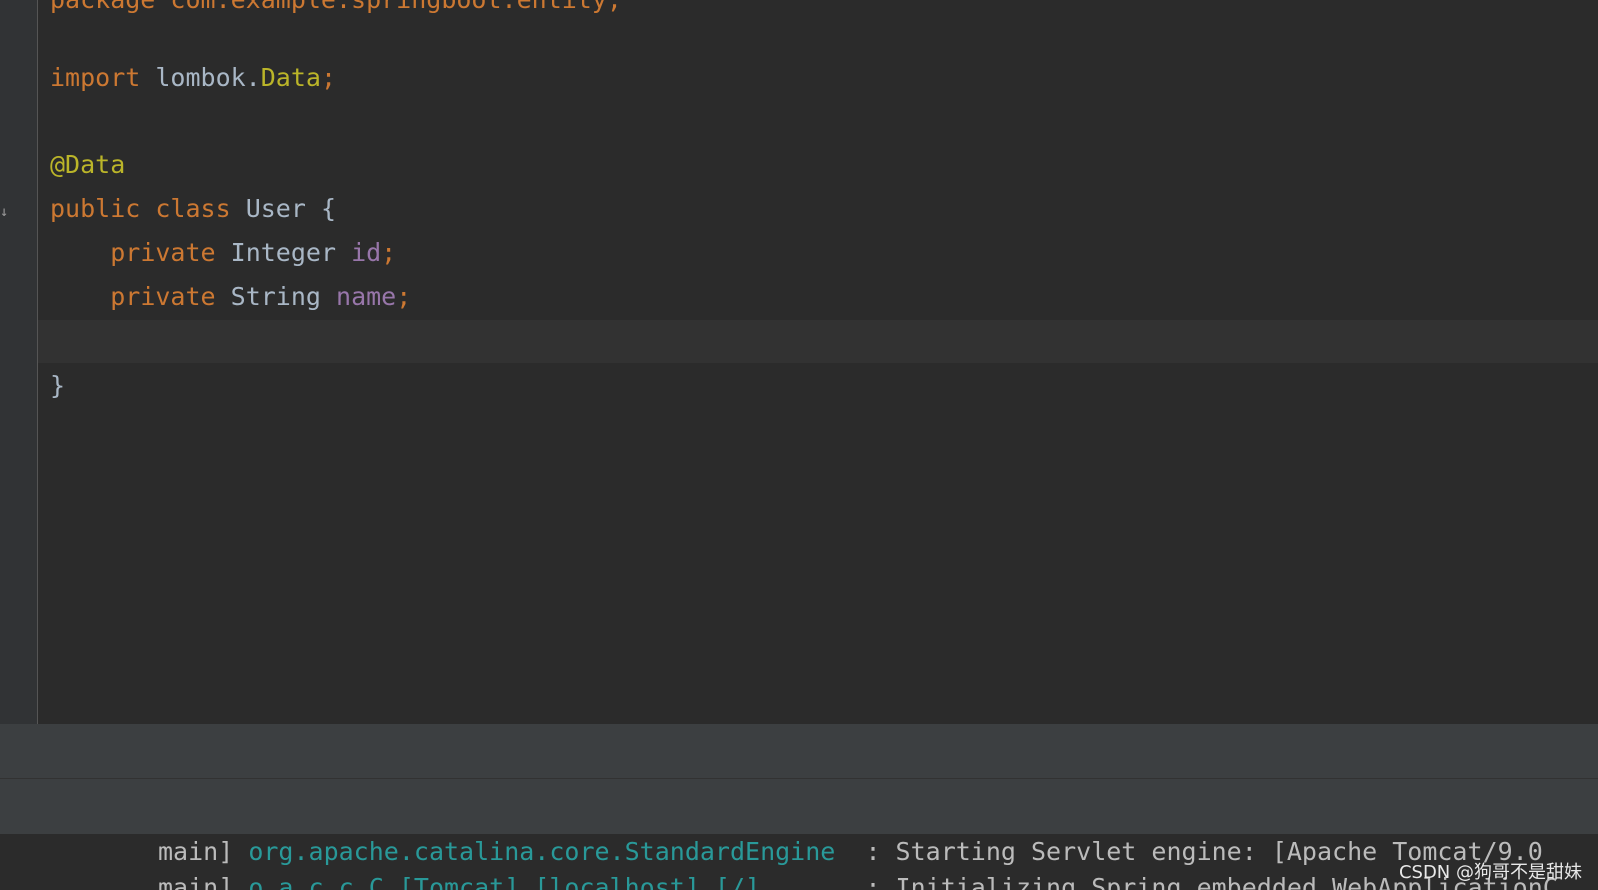  What do you see at coordinates (283, 252) in the screenshot?
I see `field-type: Integer` at bounding box center [283, 252].